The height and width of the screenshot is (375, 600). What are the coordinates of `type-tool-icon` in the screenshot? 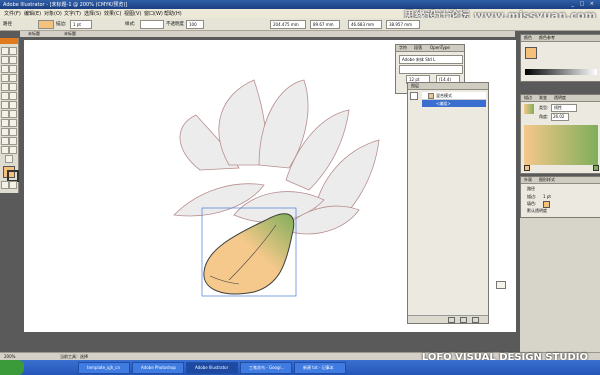 It's located at (13, 69).